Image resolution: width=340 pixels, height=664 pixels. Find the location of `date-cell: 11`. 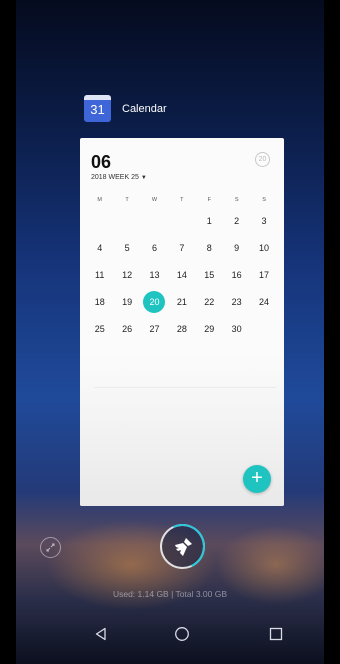

date-cell: 11 is located at coordinates (99, 275).